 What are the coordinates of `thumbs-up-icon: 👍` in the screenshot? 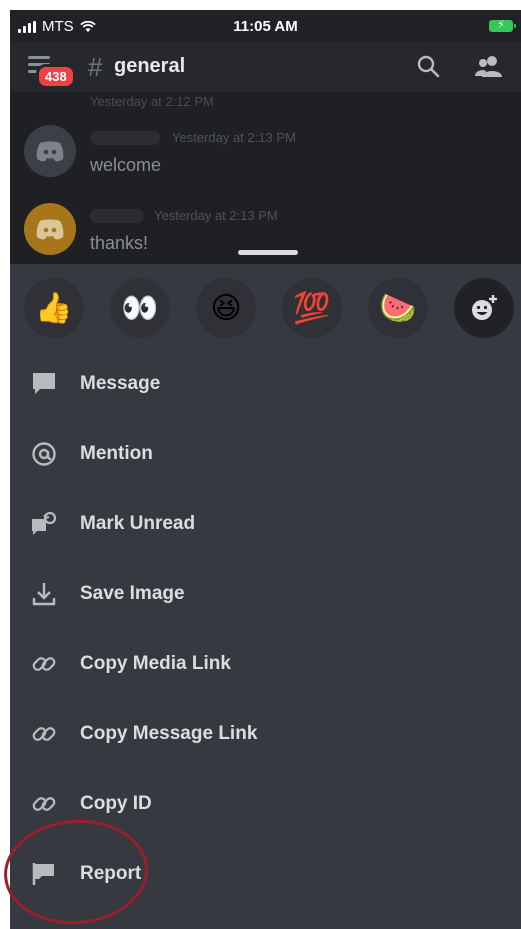 It's located at (54, 308).